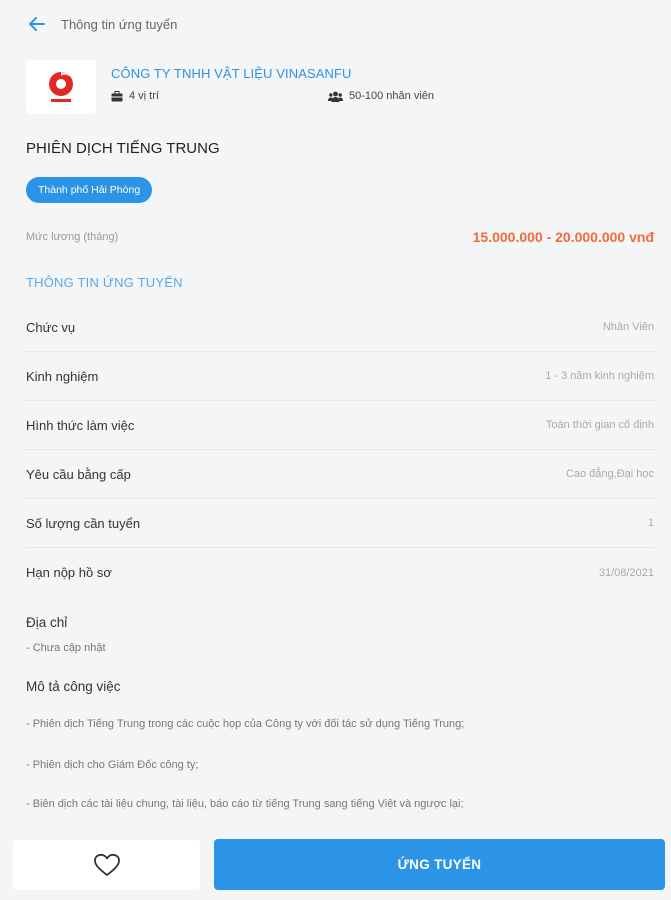 Image resolution: width=671 pixels, height=900 pixels. What do you see at coordinates (599, 376) in the screenshot?
I see `info-value: 1 - 3 năm kinh nghiệm` at bounding box center [599, 376].